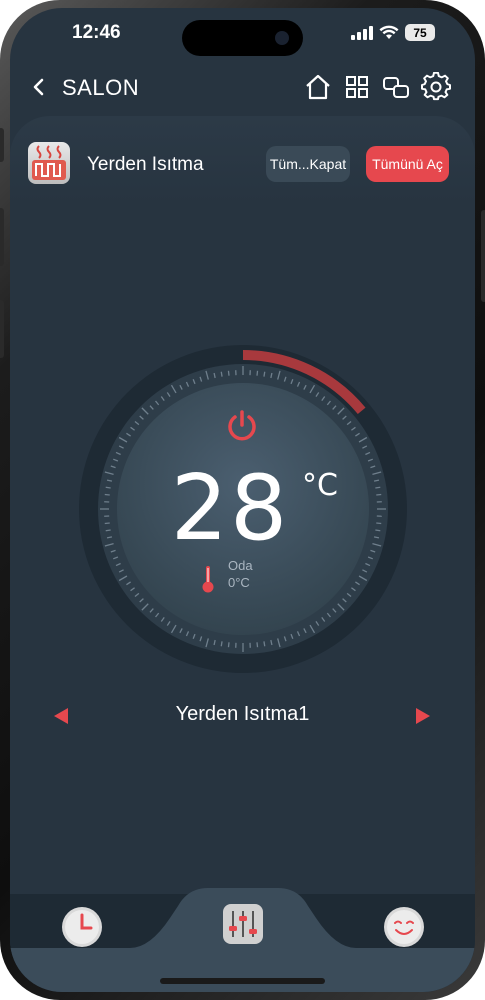 This screenshot has width=485, height=1000. What do you see at coordinates (96, 32) in the screenshot?
I see `status-time: 12:46` at bounding box center [96, 32].